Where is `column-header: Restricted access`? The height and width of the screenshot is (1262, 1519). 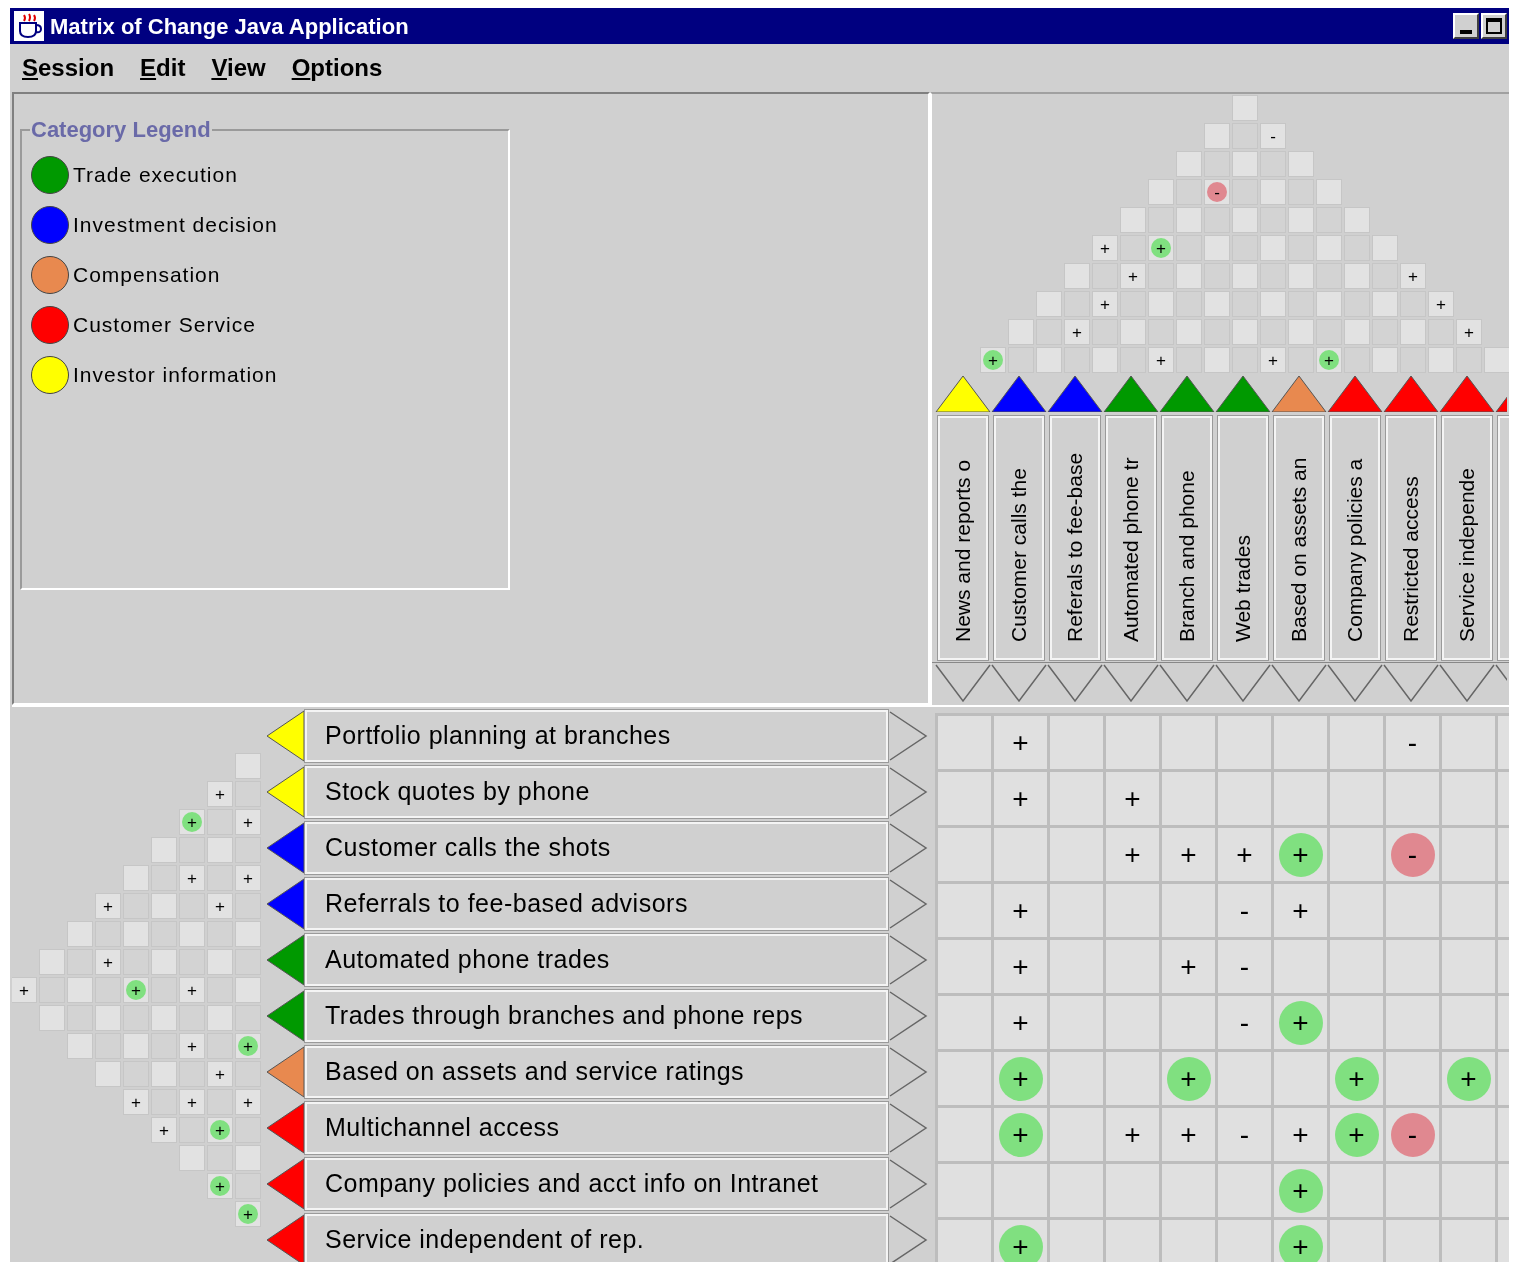 column-header: Restricted access is located at coordinates (1411, 538).